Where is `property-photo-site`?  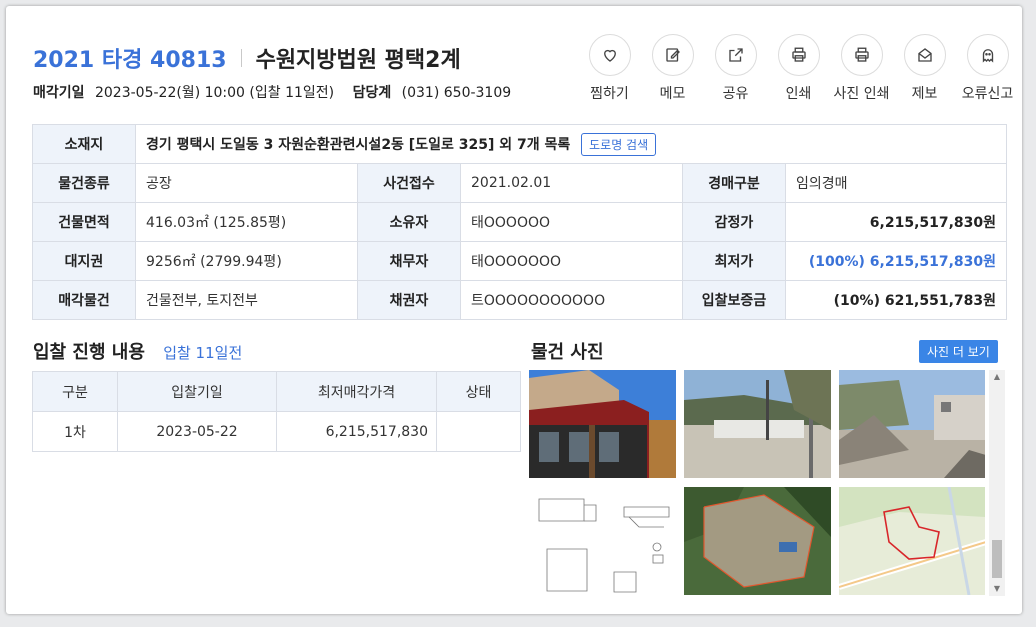 property-photo-site is located at coordinates (757, 424).